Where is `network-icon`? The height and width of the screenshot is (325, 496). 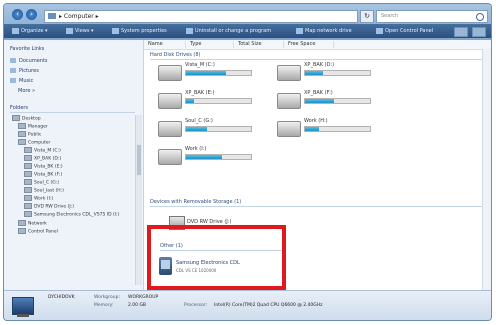 network-icon is located at coordinates (22, 223).